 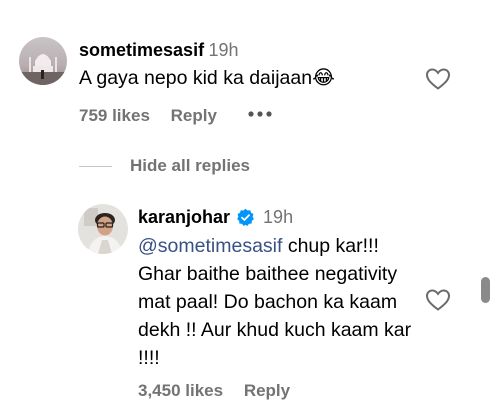 What do you see at coordinates (485, 290) in the screenshot?
I see `scrollbar-thumb` at bounding box center [485, 290].